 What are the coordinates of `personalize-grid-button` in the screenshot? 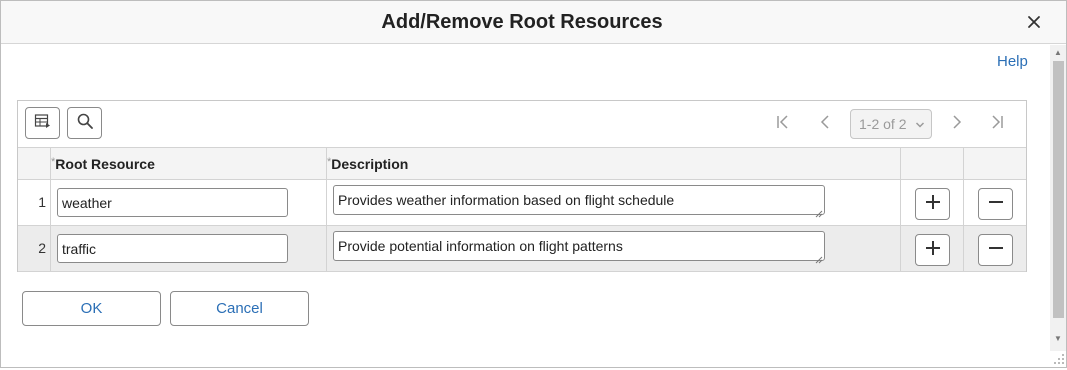 It's located at (42, 123).